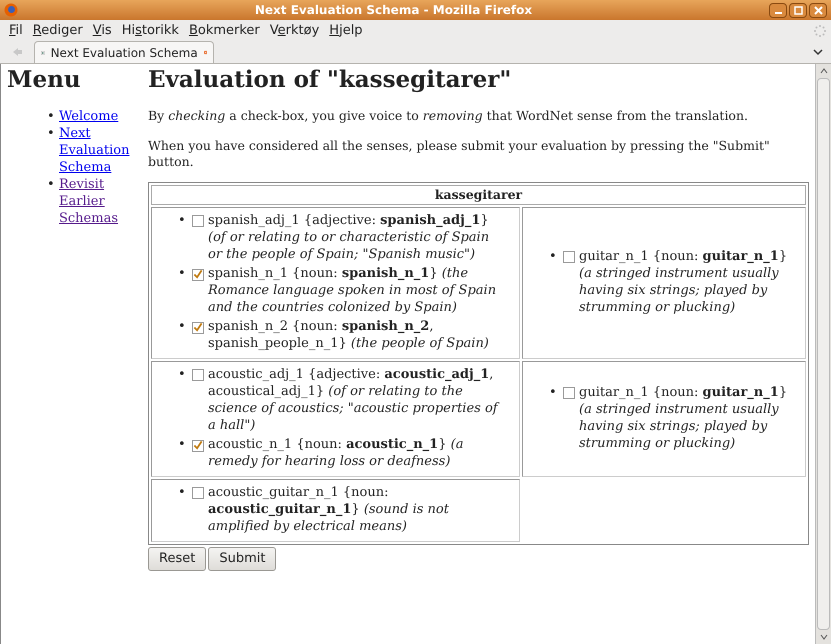  What do you see at coordinates (11, 10) in the screenshot?
I see `firefox-logo-icon` at bounding box center [11, 10].